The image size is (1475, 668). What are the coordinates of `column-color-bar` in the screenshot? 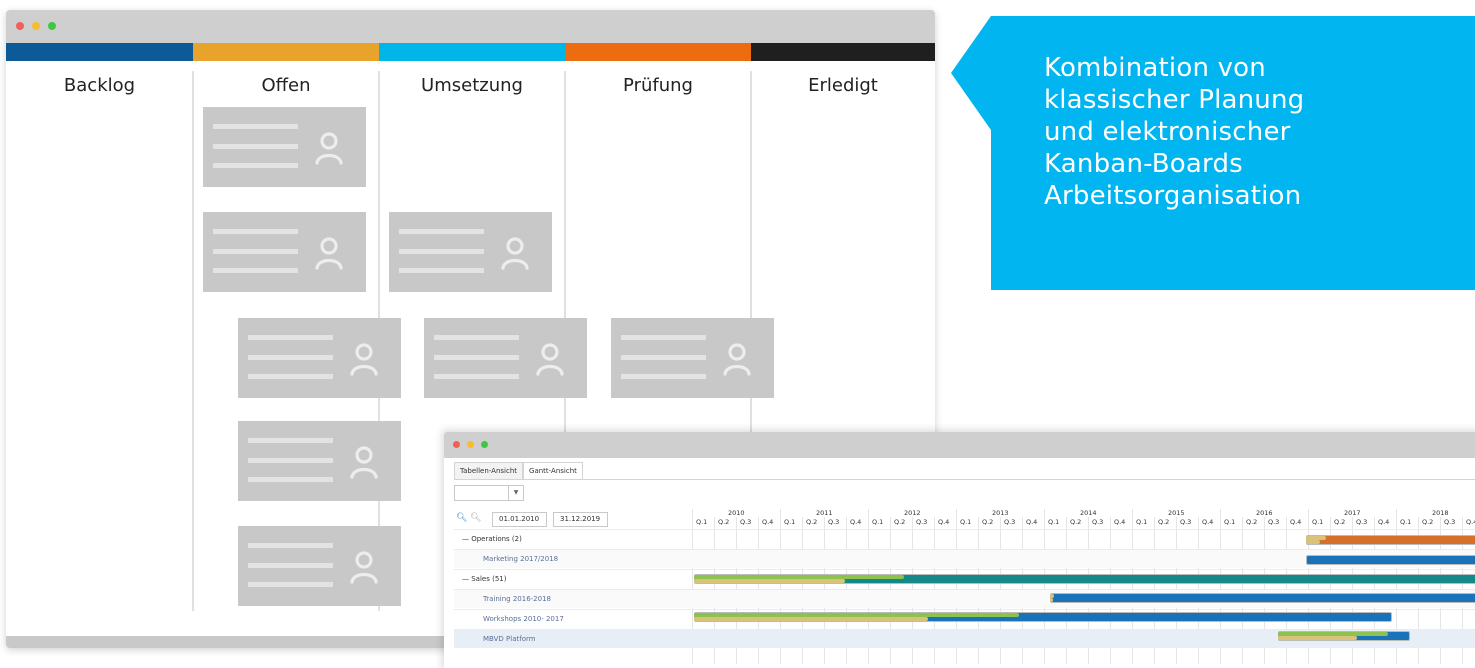 It's located at (470, 52).